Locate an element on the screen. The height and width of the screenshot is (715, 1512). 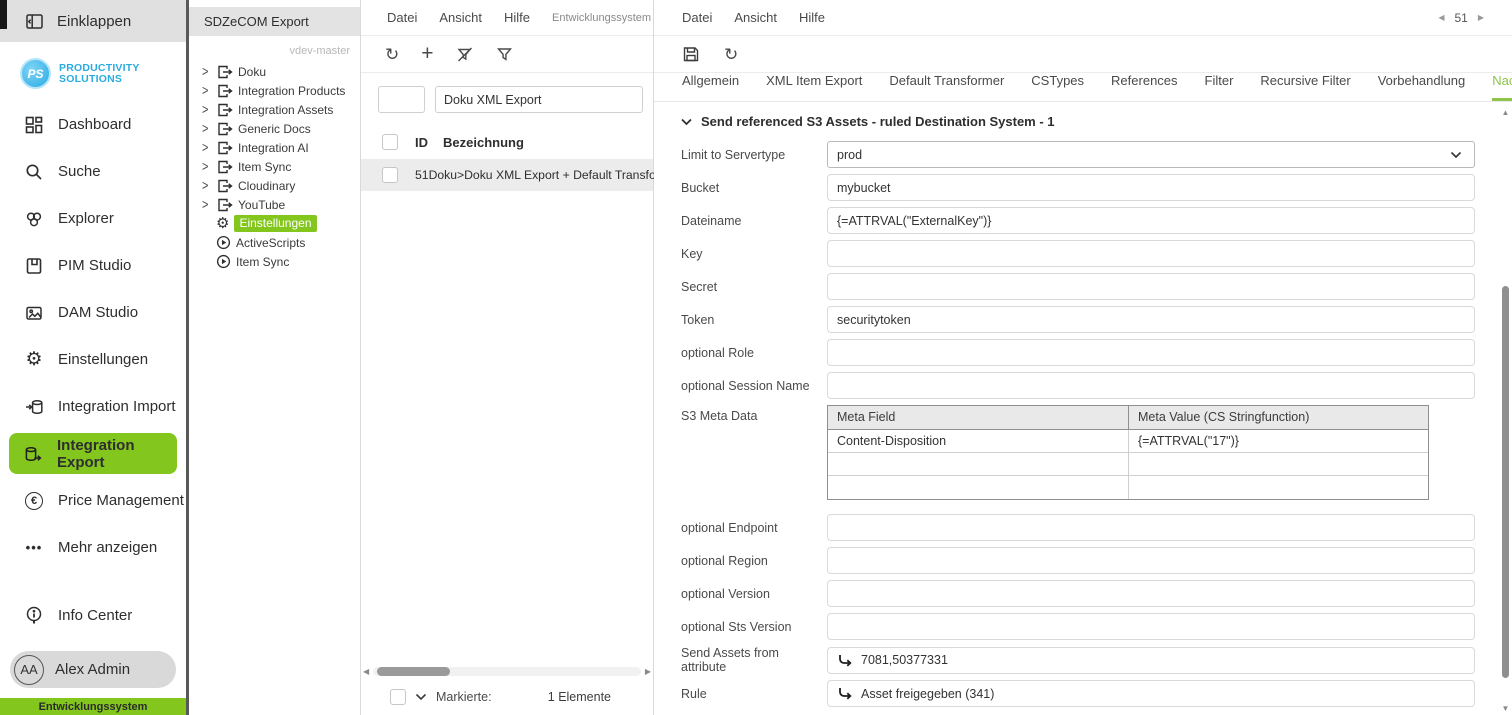
field-label: Rule is located at coordinates (694, 693).